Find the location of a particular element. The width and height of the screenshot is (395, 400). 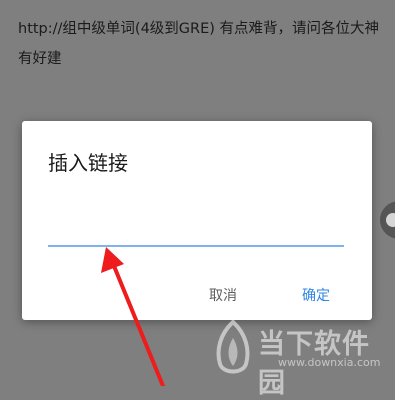

watermark: 当下软件园 www.downxia.com is located at coordinates (302, 358).